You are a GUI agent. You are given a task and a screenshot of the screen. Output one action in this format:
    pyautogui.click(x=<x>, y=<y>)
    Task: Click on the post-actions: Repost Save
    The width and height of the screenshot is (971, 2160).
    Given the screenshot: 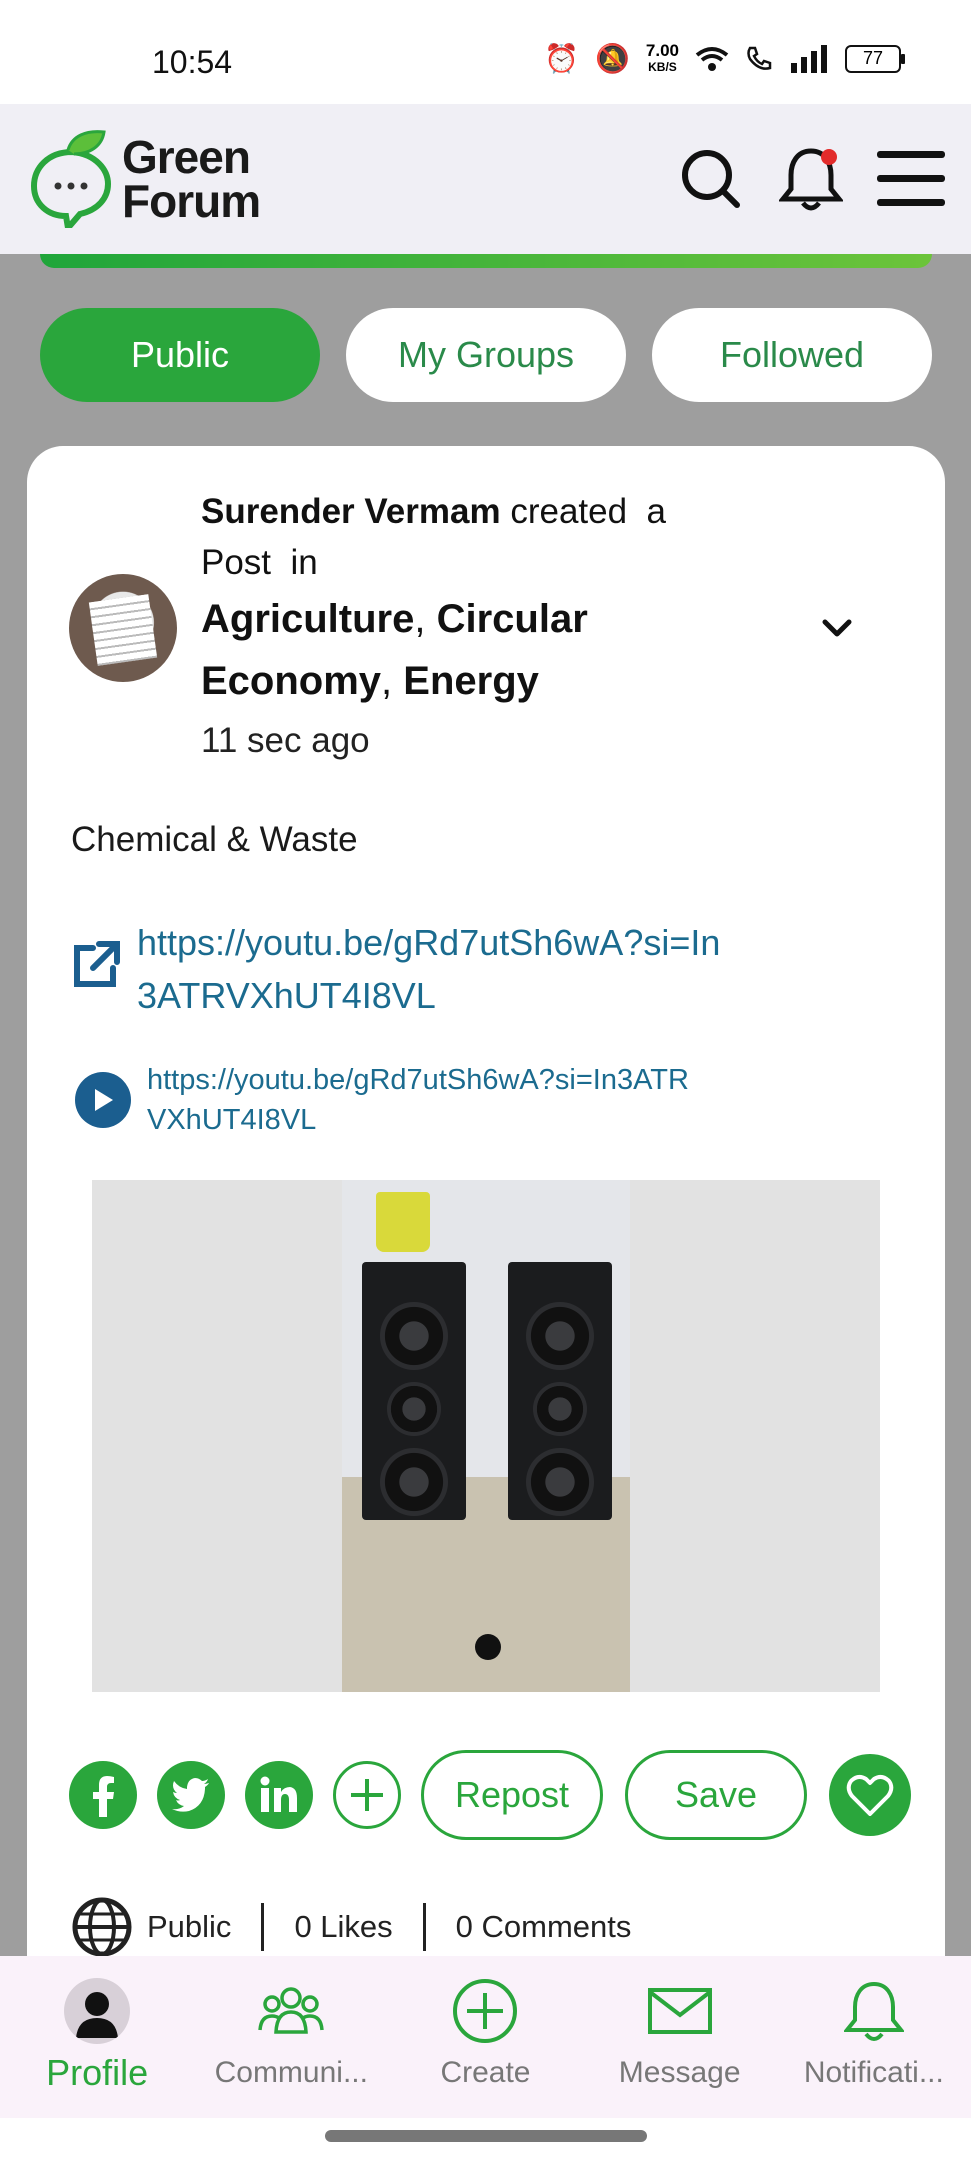 What is the action you would take?
    pyautogui.click(x=490, y=1795)
    